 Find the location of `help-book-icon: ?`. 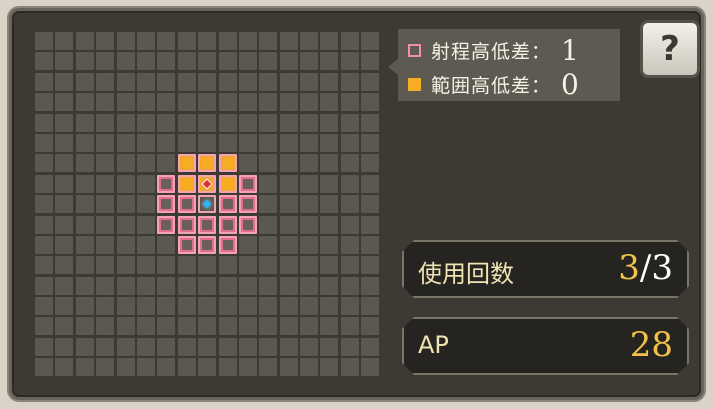

help-book-icon: ? is located at coordinates (670, 49).